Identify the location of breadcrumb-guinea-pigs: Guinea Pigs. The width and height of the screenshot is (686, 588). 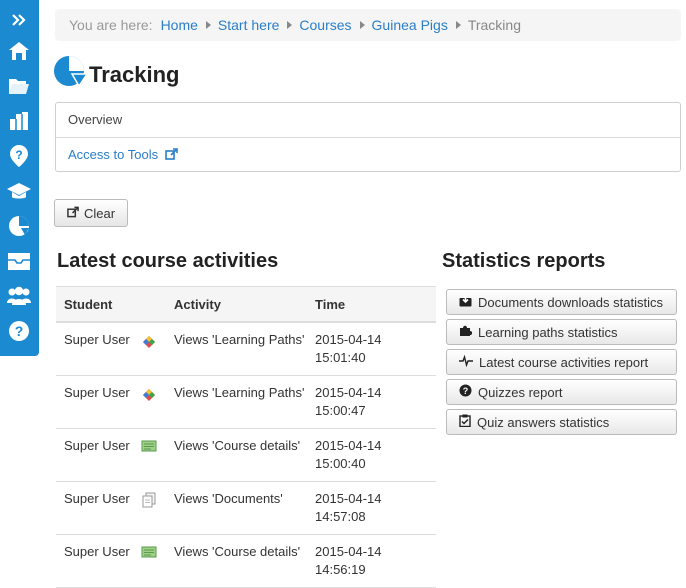
(410, 25).